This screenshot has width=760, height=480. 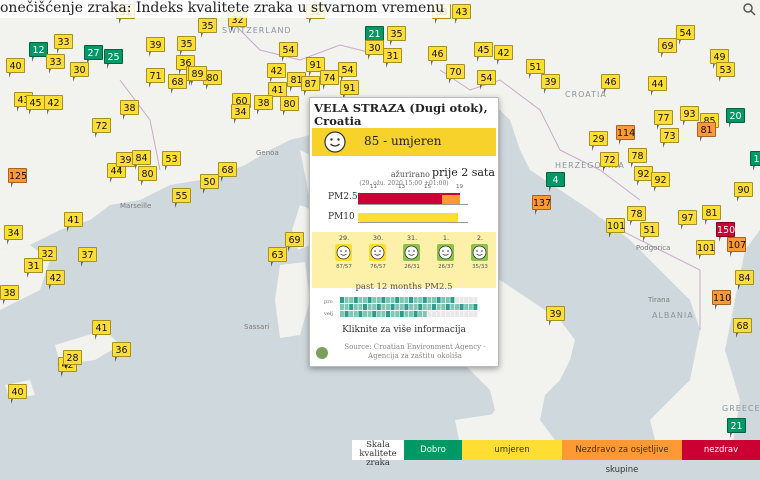 What do you see at coordinates (113, 59) in the screenshot?
I see `aqi-marker: 25` at bounding box center [113, 59].